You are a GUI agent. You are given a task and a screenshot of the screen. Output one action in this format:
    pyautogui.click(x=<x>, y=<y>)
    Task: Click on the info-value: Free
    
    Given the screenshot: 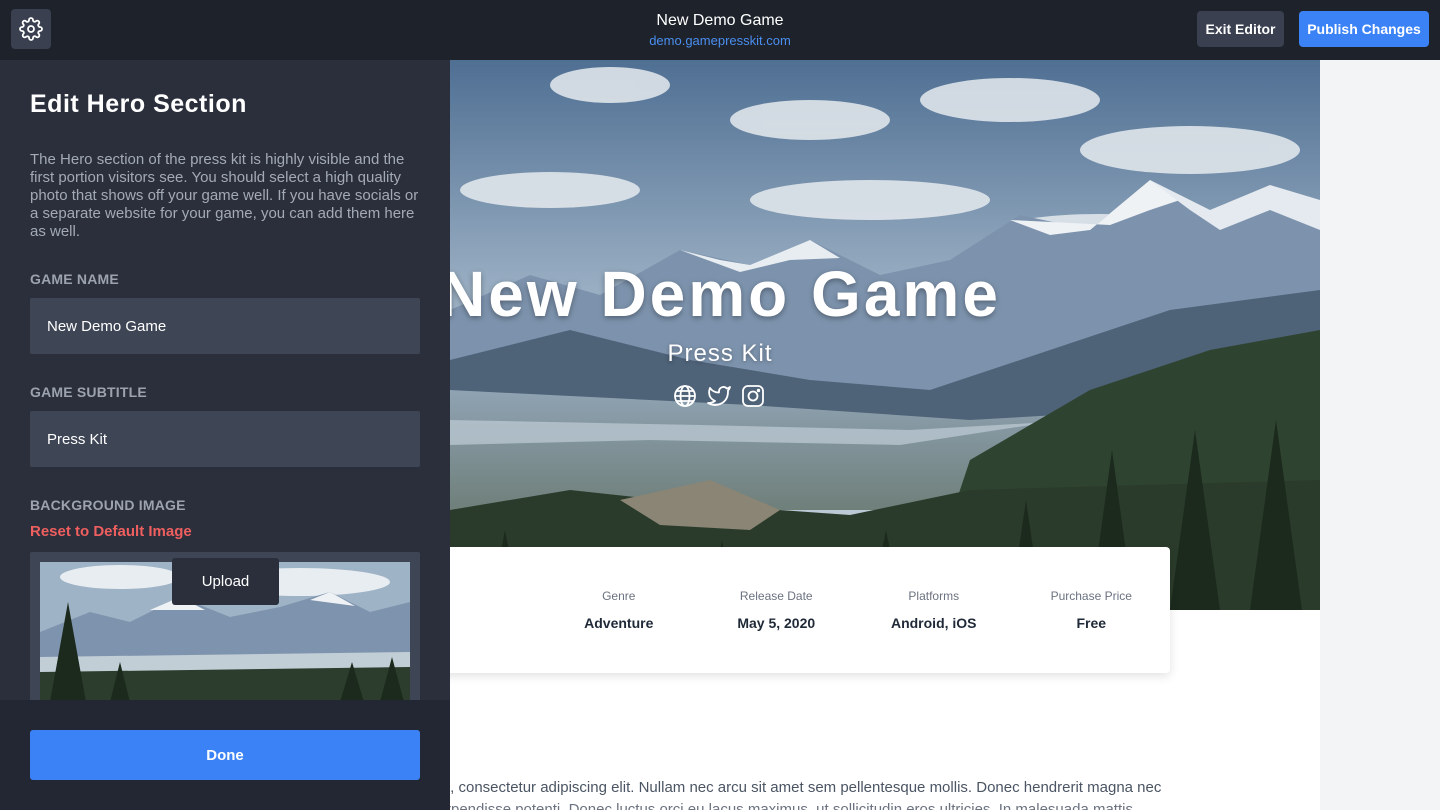 What is the action you would take?
    pyautogui.click(x=1091, y=623)
    